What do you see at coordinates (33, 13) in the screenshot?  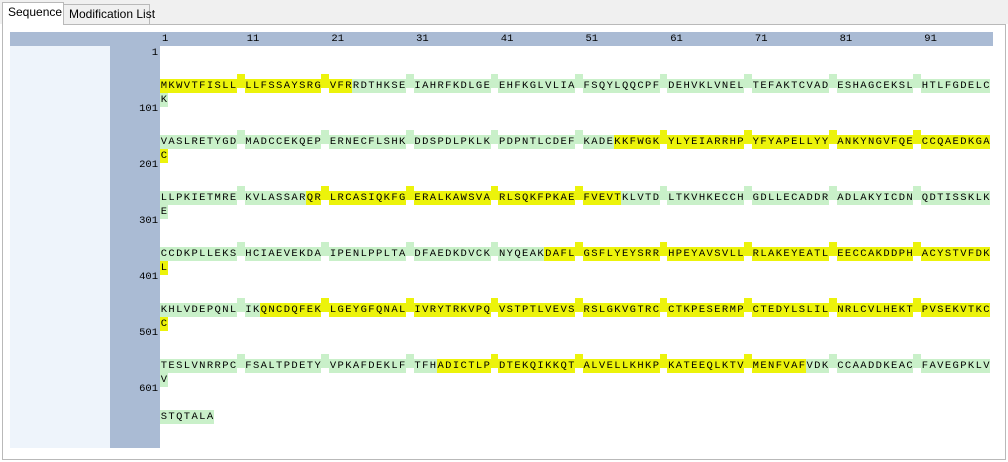 I see `tab-sequence: Sequence` at bounding box center [33, 13].